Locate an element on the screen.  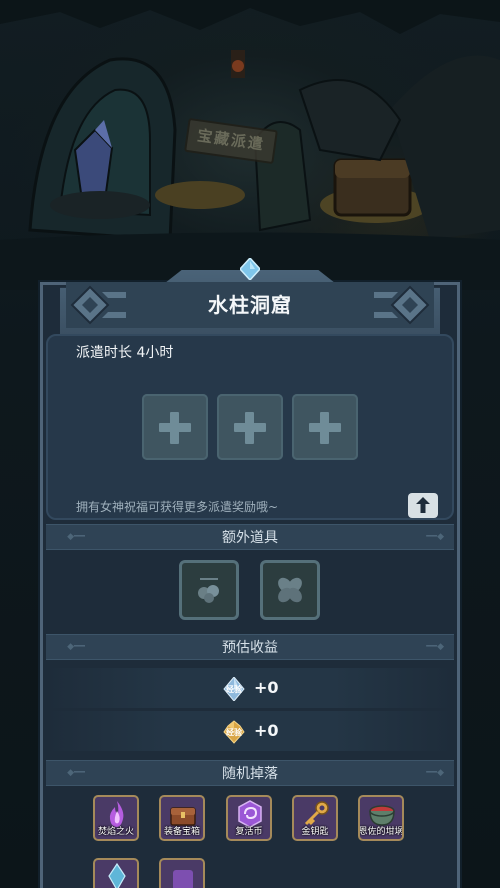
arrow-up-icon is located at coordinates (423, 505).